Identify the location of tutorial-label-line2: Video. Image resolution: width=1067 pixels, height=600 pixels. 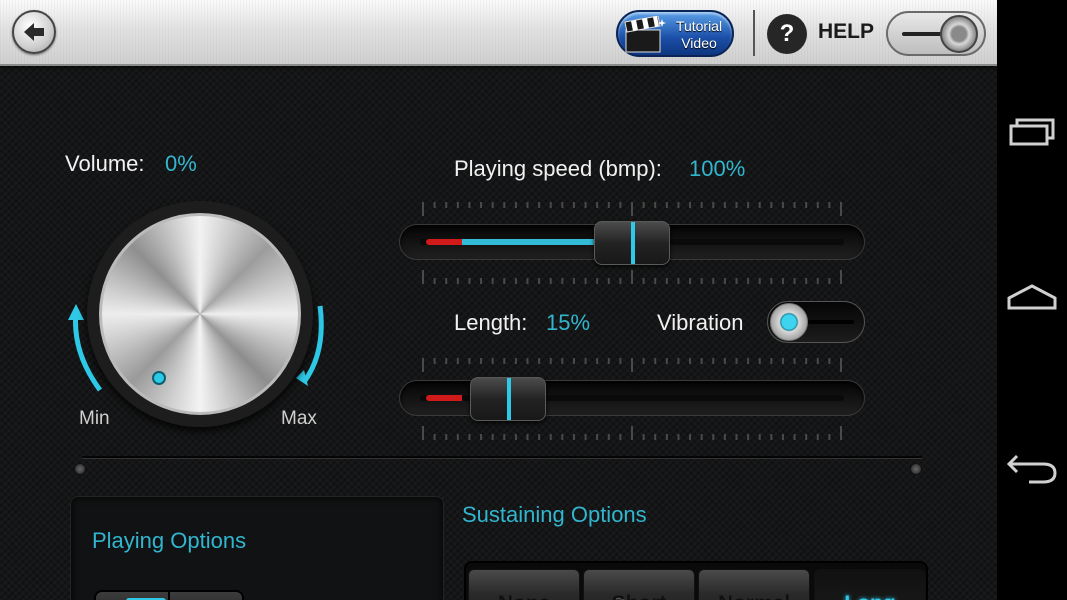
(699, 43).